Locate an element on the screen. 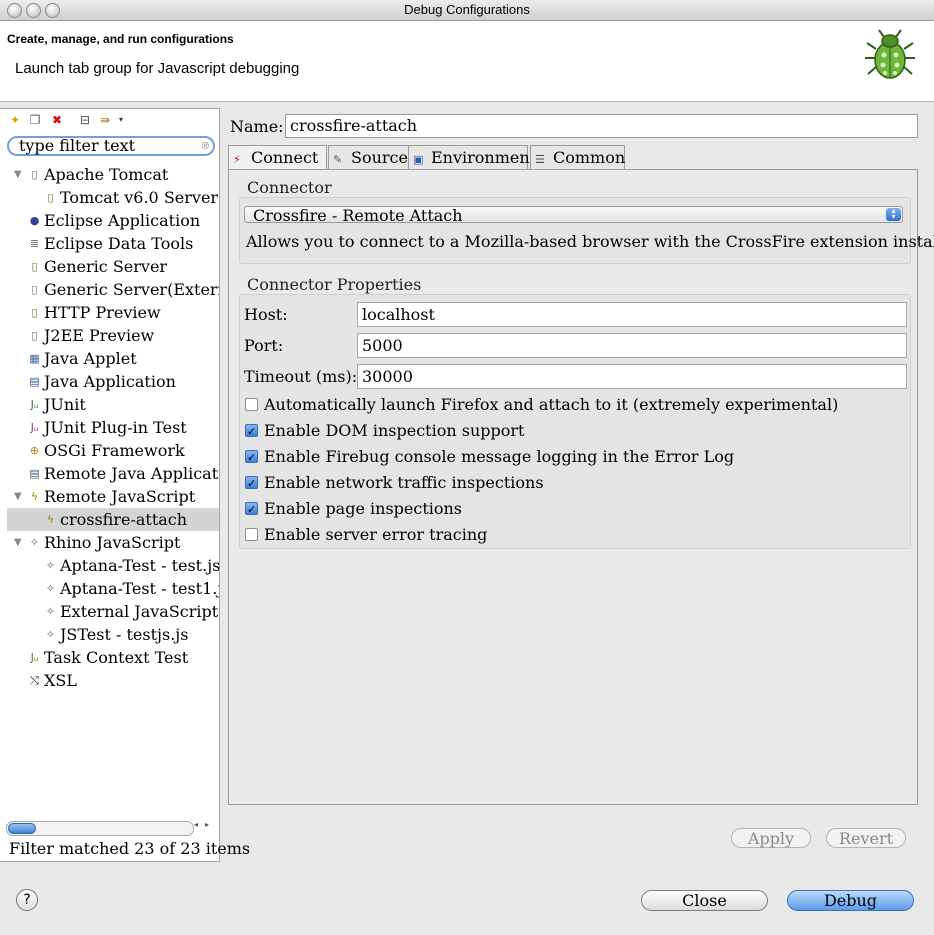  task-context-icon: Jᵤ is located at coordinates (34, 657).